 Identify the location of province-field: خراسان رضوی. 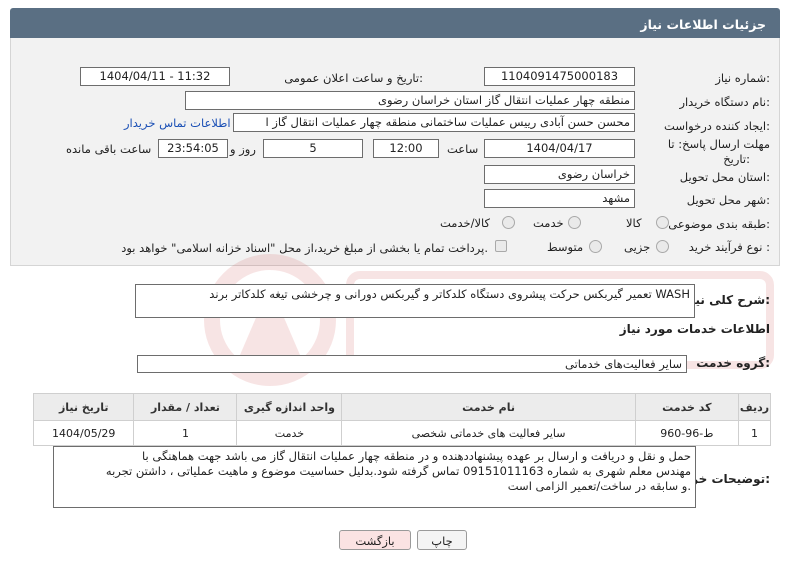
(559, 174).